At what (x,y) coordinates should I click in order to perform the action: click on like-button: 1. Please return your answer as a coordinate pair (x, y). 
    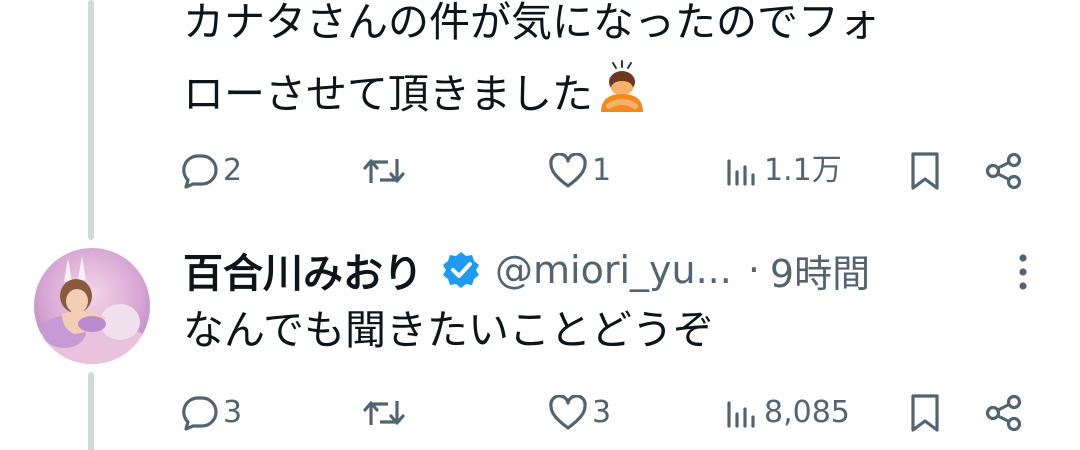
    Looking at the image, I should click on (579, 171).